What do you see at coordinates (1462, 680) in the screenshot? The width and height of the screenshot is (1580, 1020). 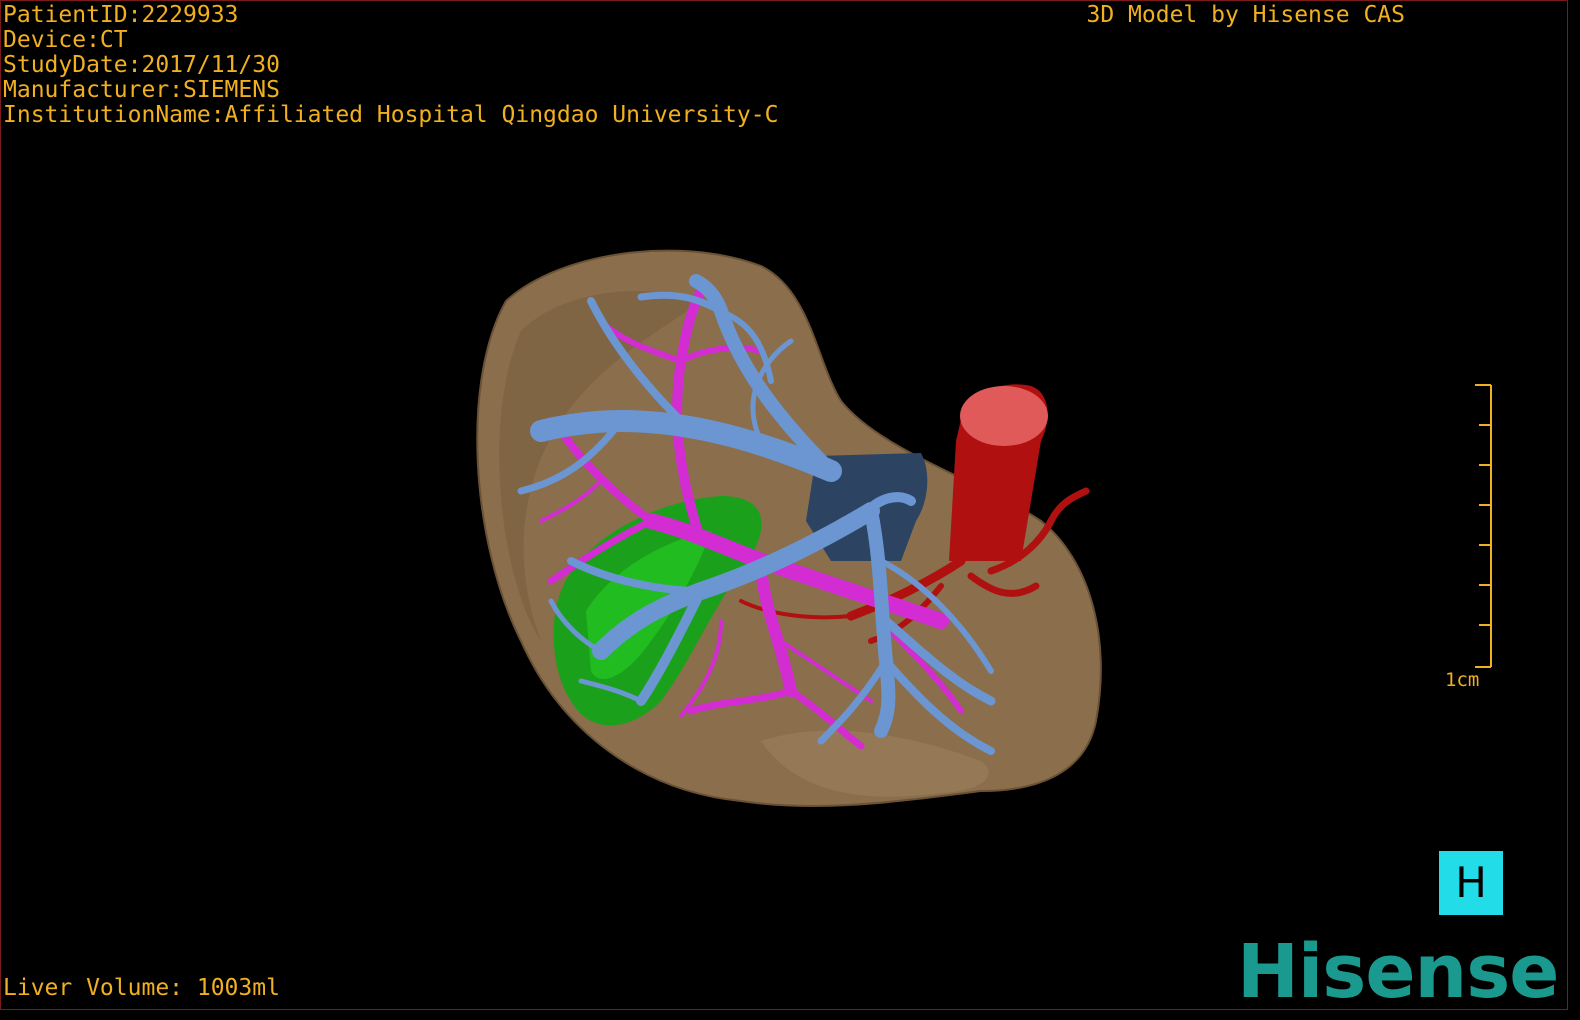 I see `scale-label: 1cm` at bounding box center [1462, 680].